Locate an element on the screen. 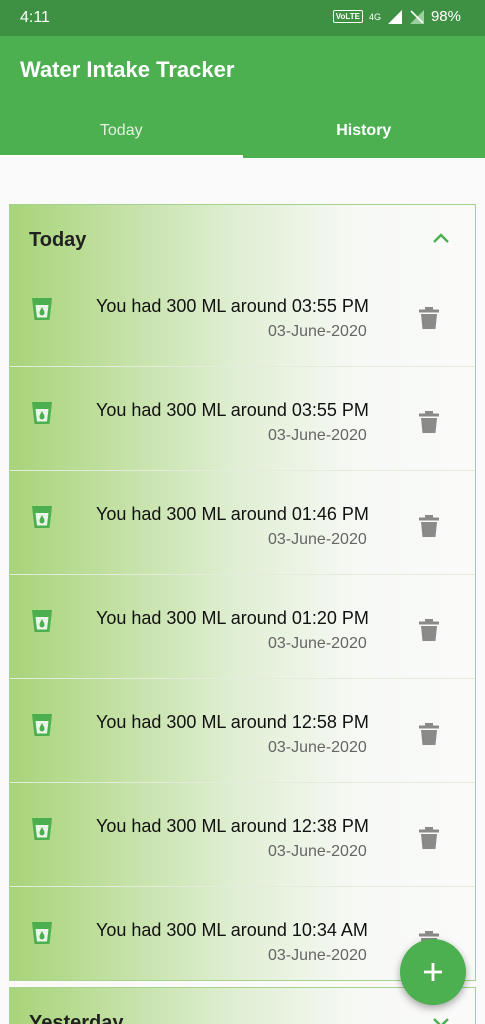 Image resolution: width=485 pixels, height=1024 pixels. entry-text: You had 300 ML around 10:34 AM is located at coordinates (232, 930).